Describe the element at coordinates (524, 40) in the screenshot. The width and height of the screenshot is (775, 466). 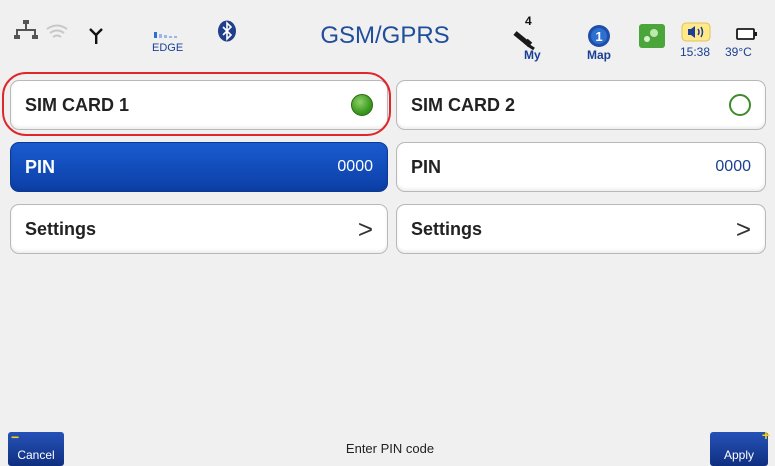
I see `gps-satellite-icon` at that location.